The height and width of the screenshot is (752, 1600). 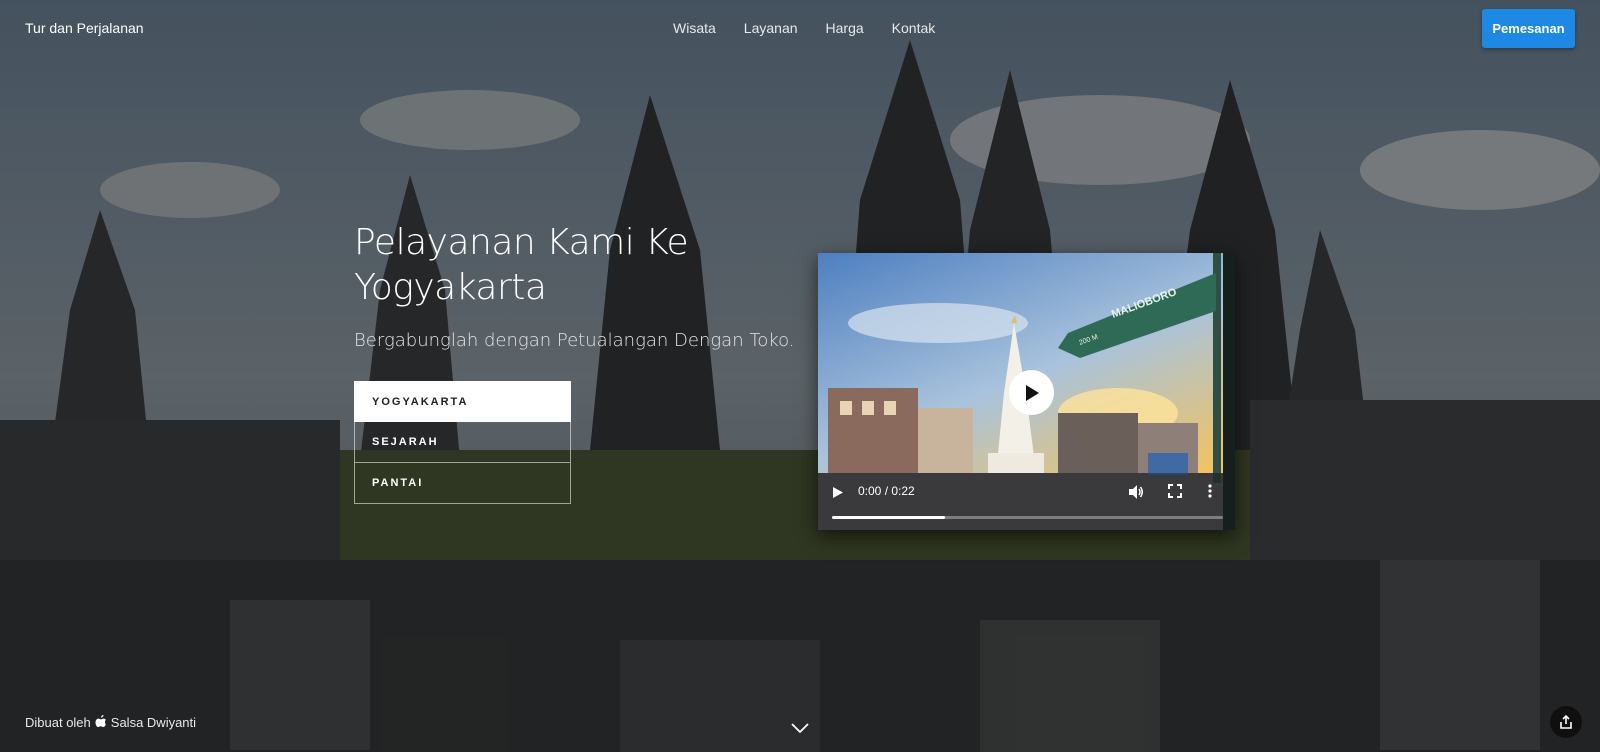 I want to click on video-time: 0:00 / 0:22, so click(x=886, y=491).